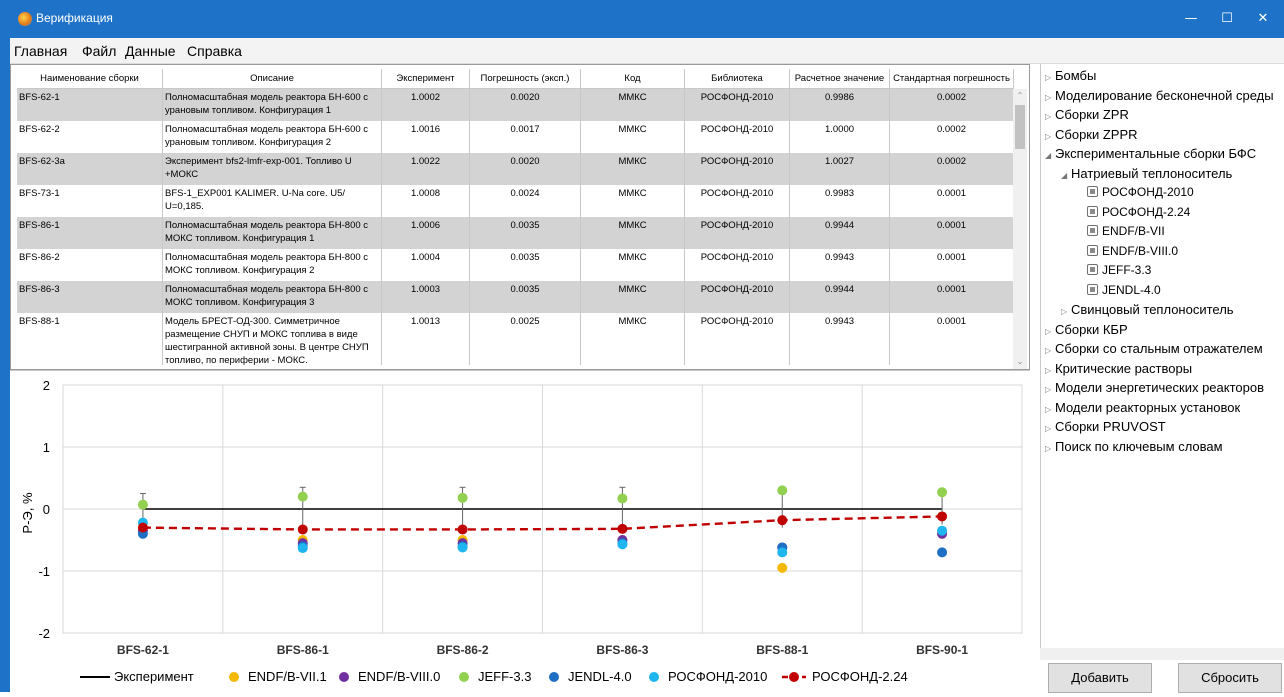  Describe the element at coordinates (90, 233) in the screenshot. I see `cell-name: BFS-86-1` at that location.